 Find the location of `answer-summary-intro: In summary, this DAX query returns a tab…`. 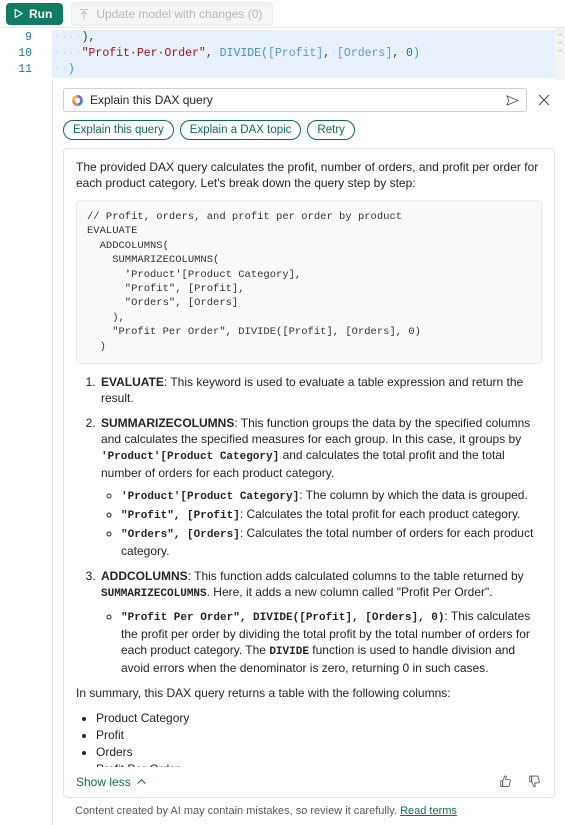

answer-summary-intro: In summary, this DAX query returns a tab… is located at coordinates (263, 693).